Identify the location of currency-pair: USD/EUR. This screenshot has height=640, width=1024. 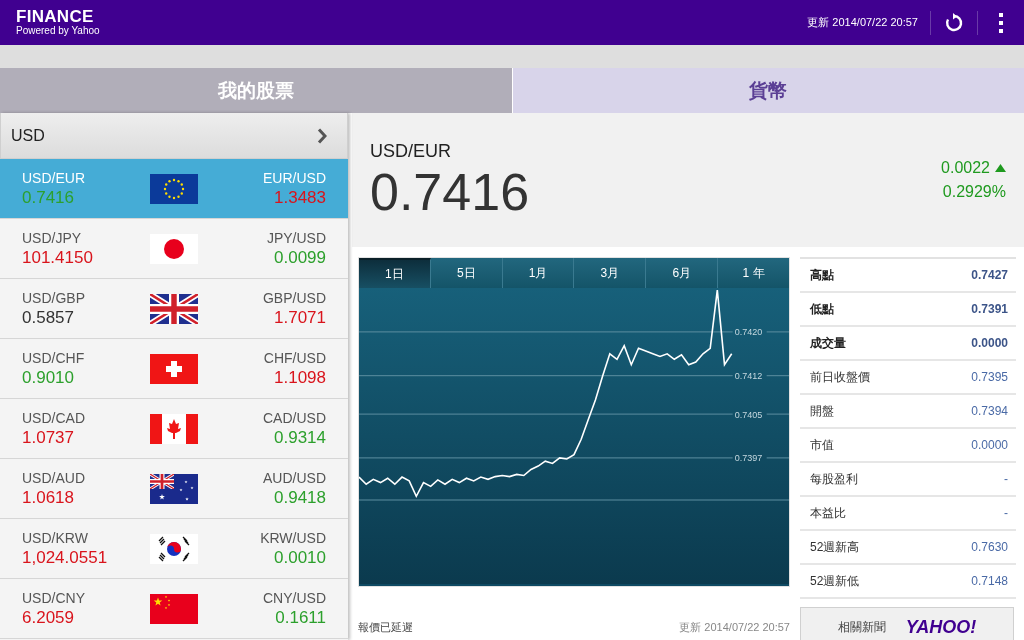
(54, 177).